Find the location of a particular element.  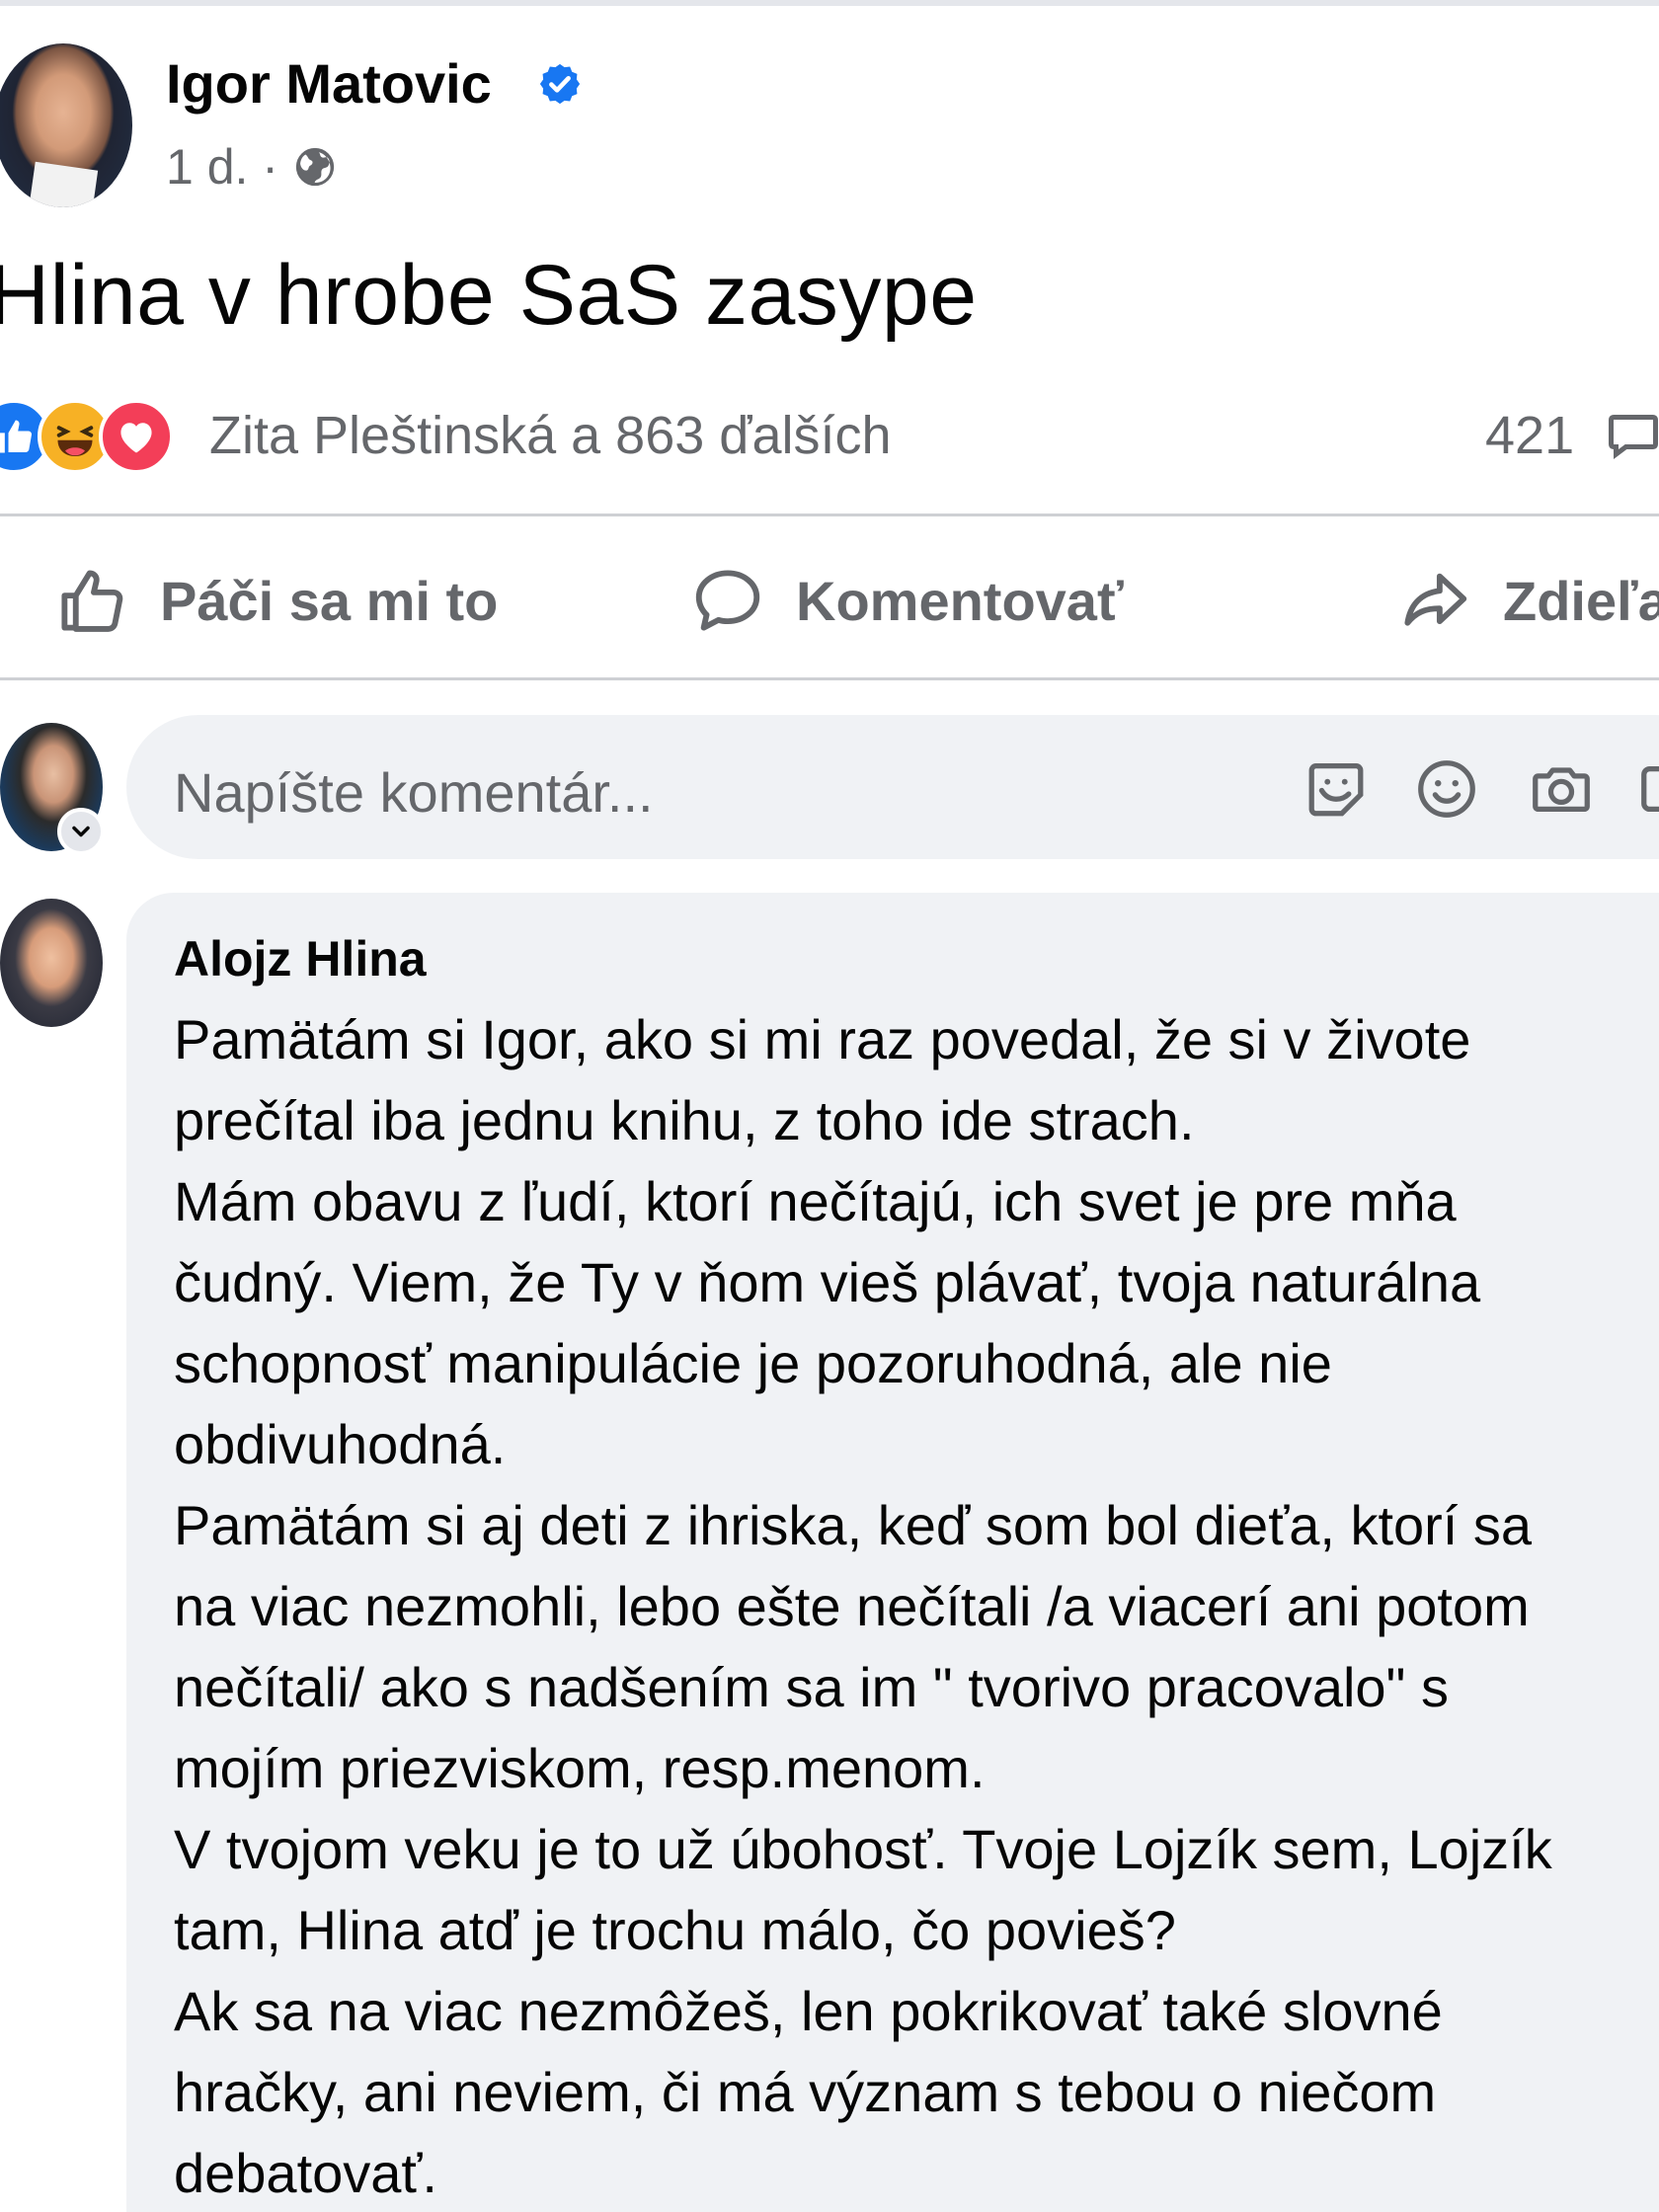

share-button: Zdieľa is located at coordinates (1528, 601).